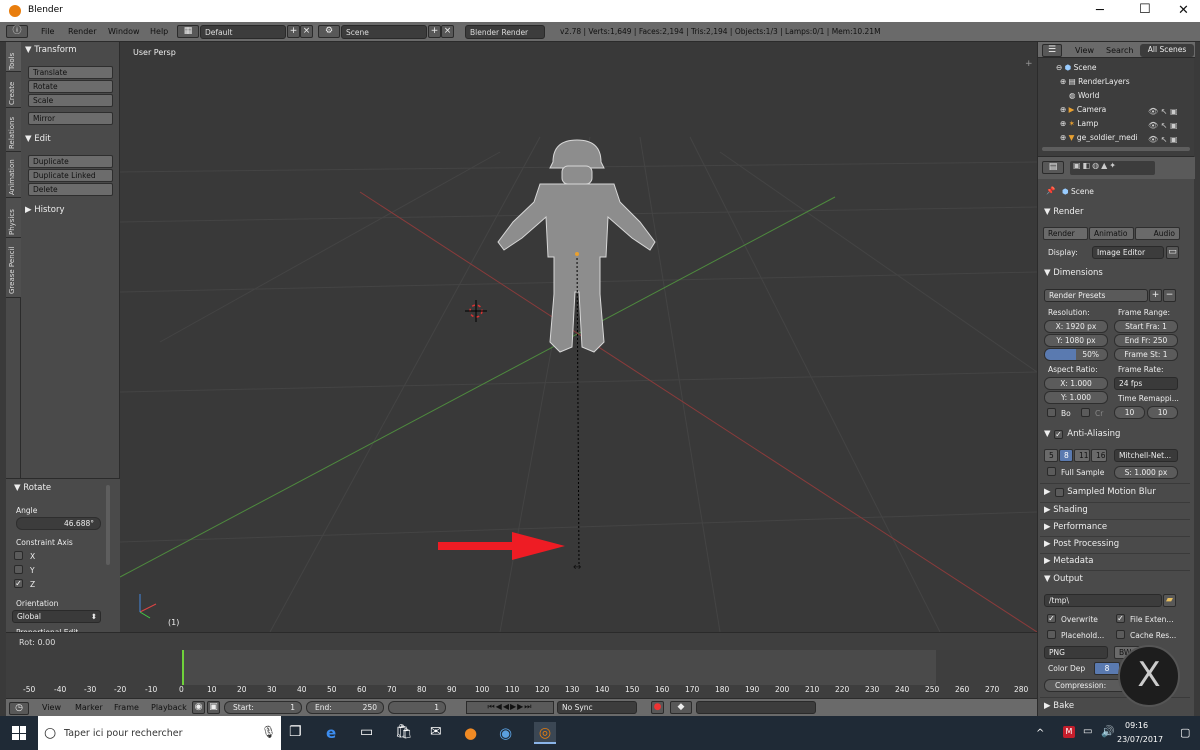  I want to click on aa-8-button: 8, so click(1066, 455).